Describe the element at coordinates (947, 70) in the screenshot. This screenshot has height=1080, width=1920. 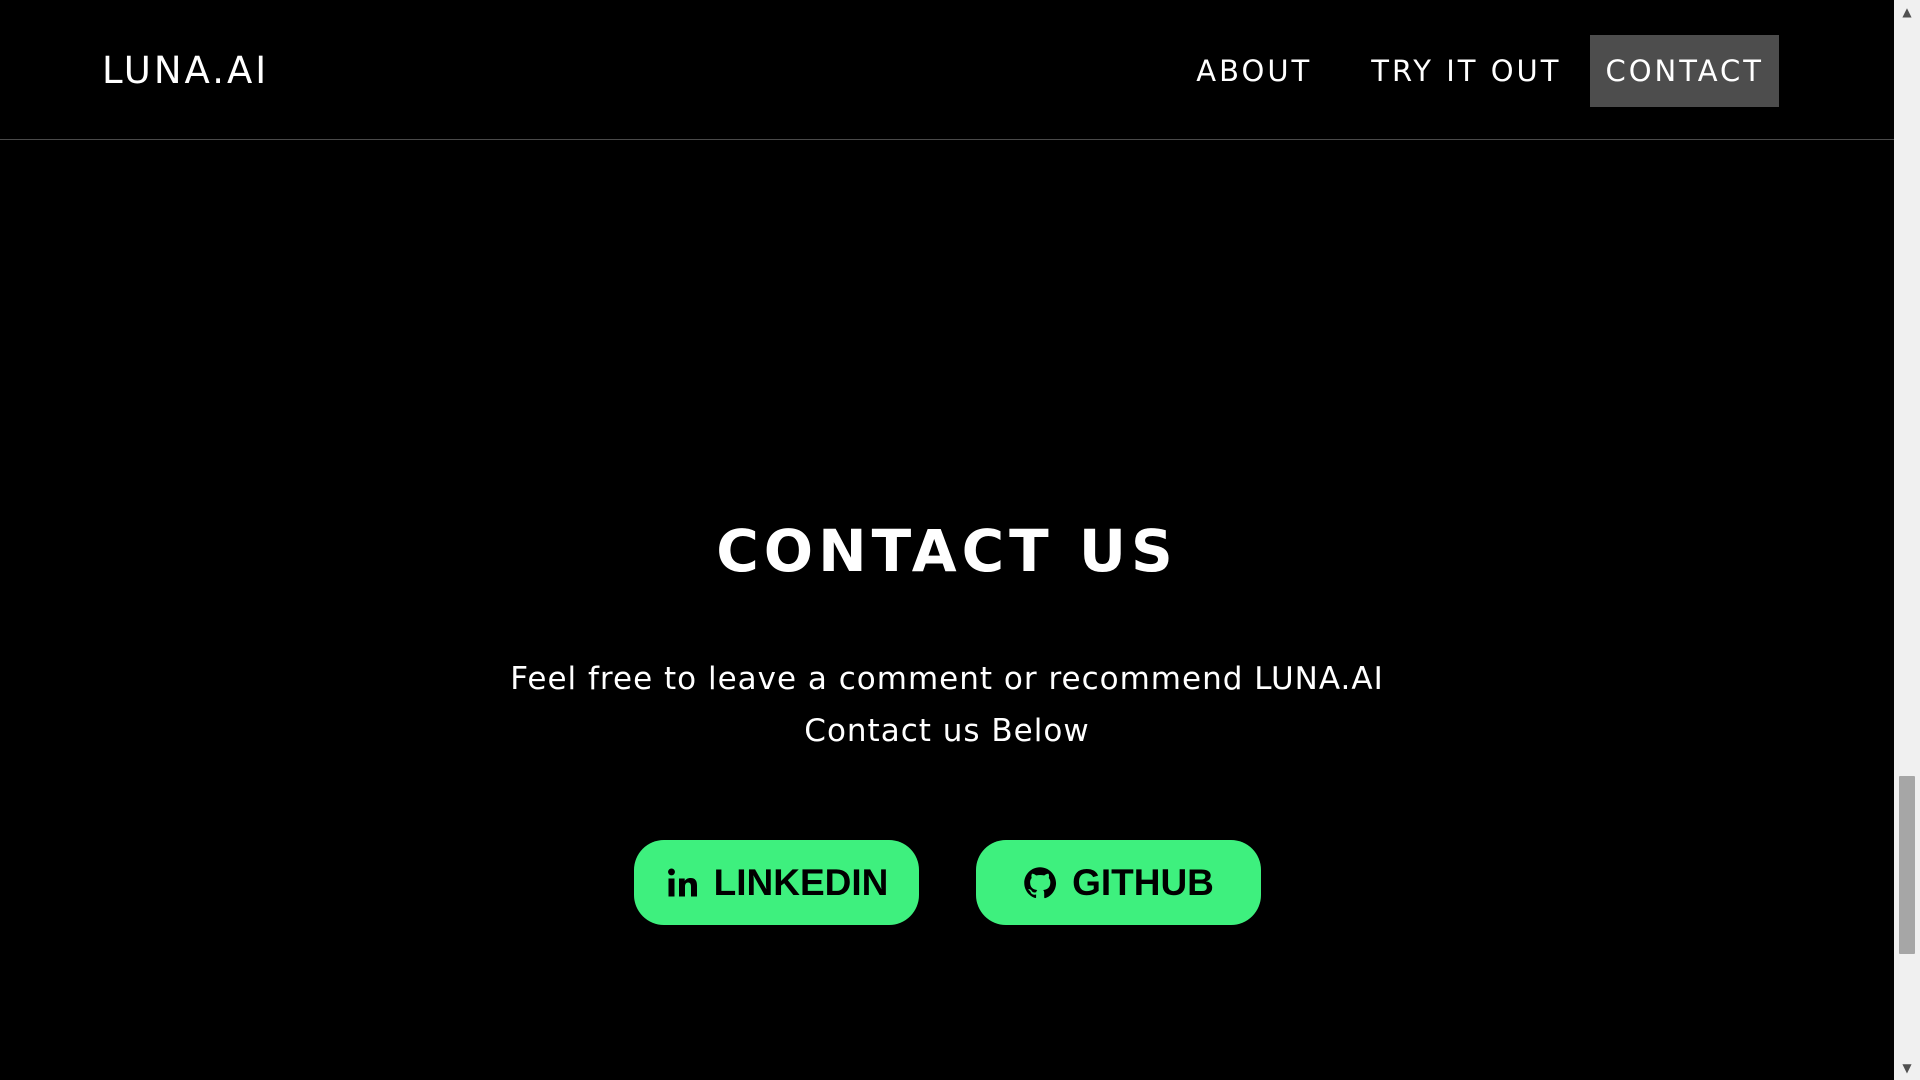
I see `navbar: LUNA.AI ABOUT TRY IT OUT CONTACT` at that location.